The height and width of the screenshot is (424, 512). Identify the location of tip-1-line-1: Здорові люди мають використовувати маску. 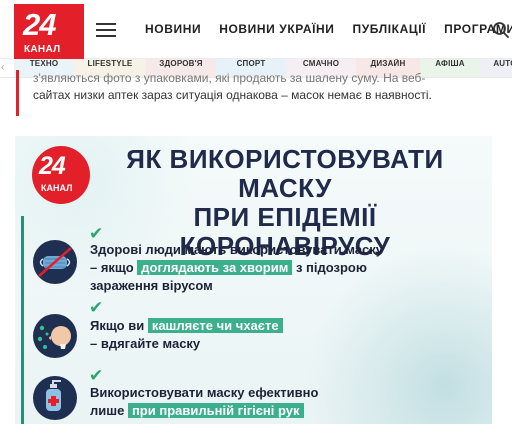
(237, 249).